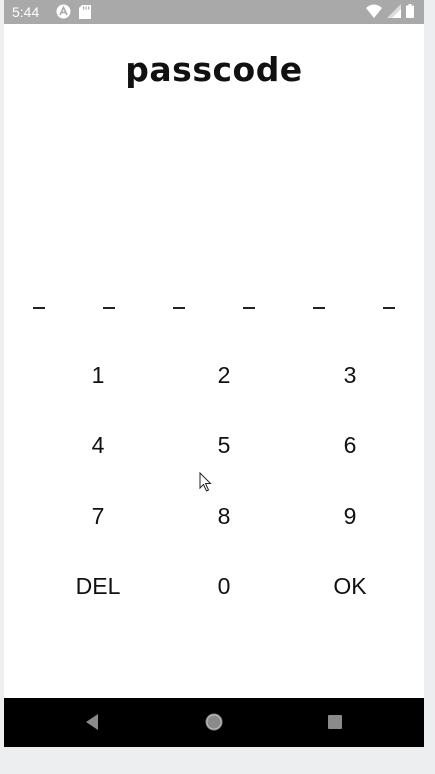 The image size is (435, 774). I want to click on status-right-icons, so click(390, 13).